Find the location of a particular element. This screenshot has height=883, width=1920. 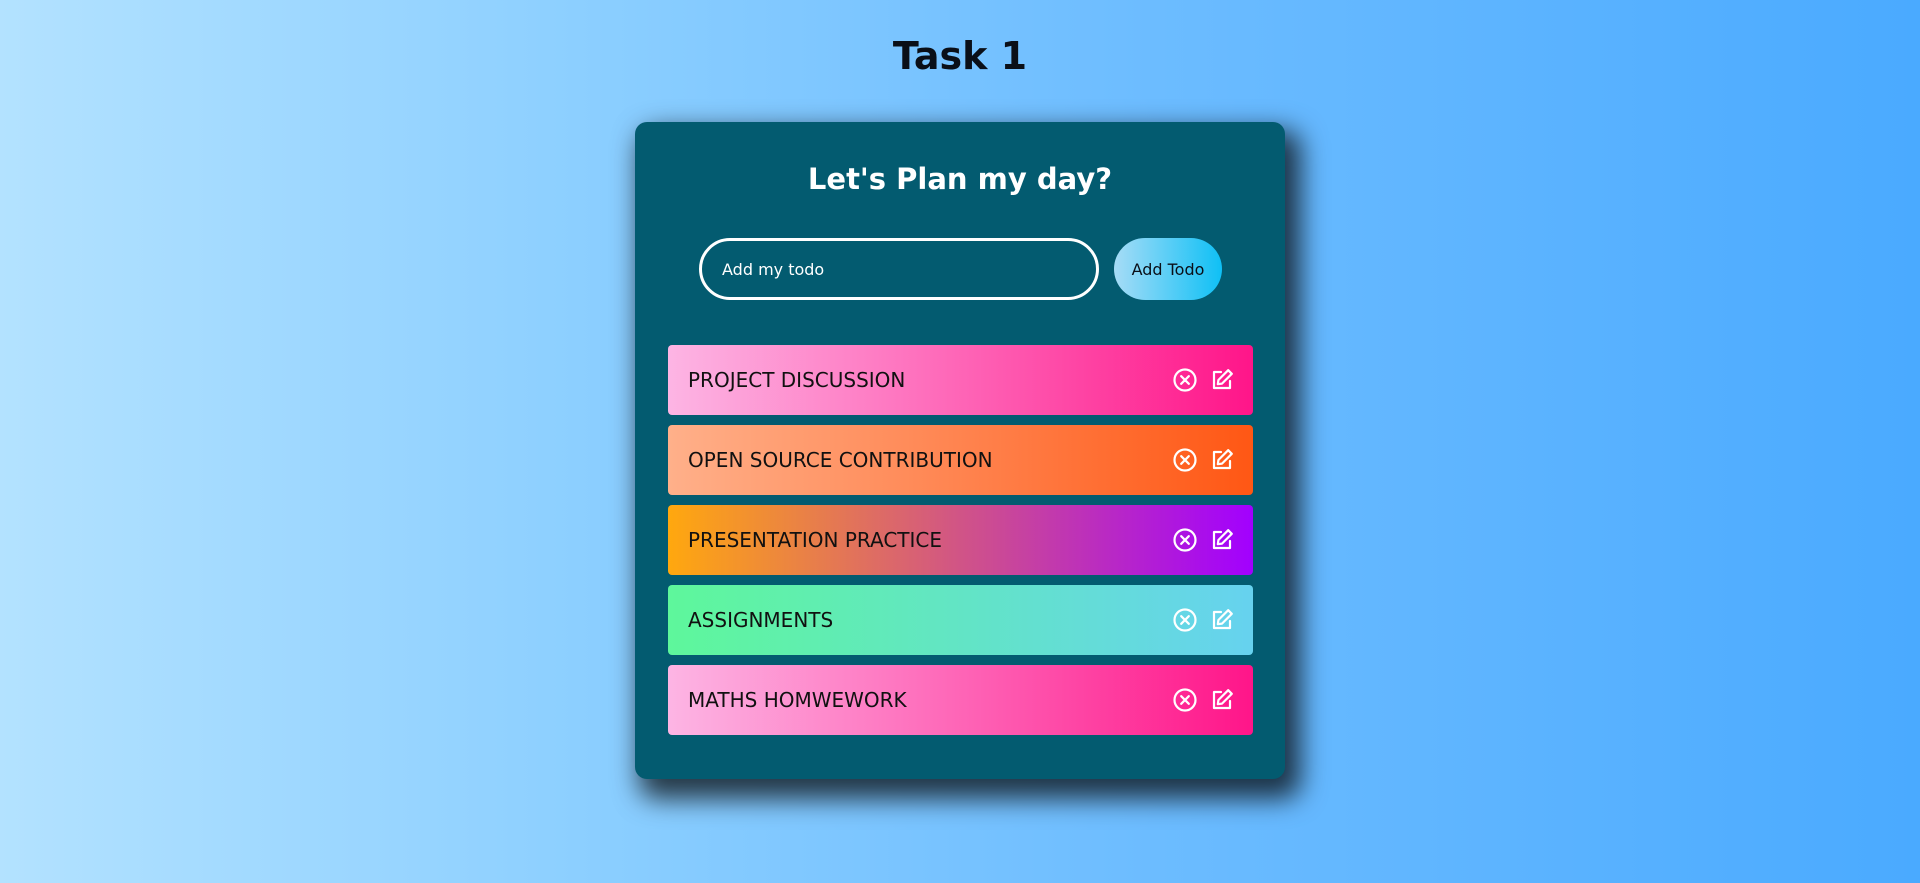

todo-item: PRESENTATION PRACTICE is located at coordinates (960, 540).